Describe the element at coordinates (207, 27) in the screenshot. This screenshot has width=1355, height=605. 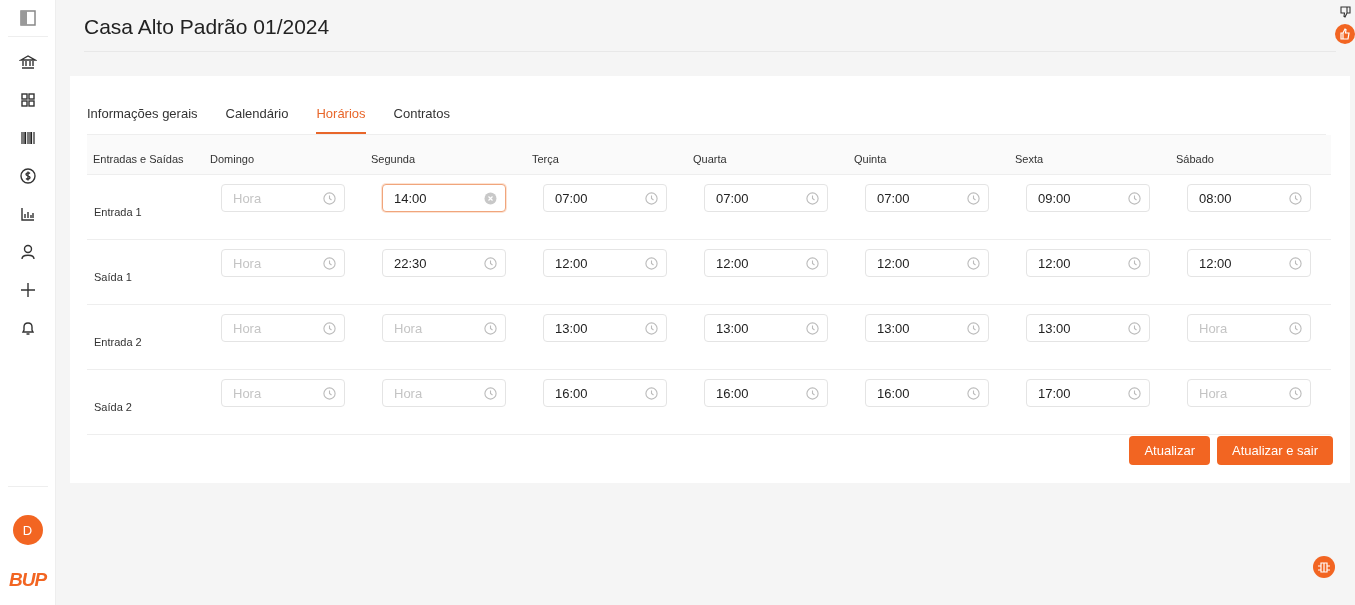
I see `page-title: Casa Alto Padrão 01/2024` at that location.